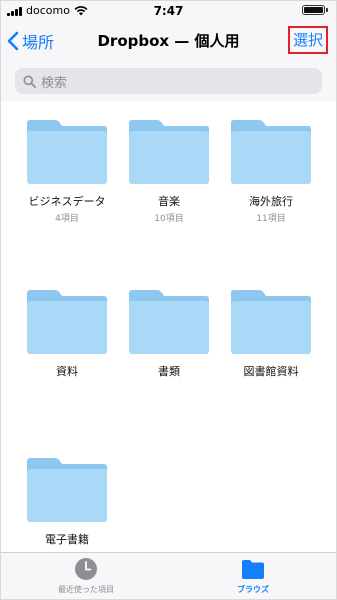 The width and height of the screenshot is (337, 600). I want to click on folder-item: 海外旅行 11項目, so click(271, 171).